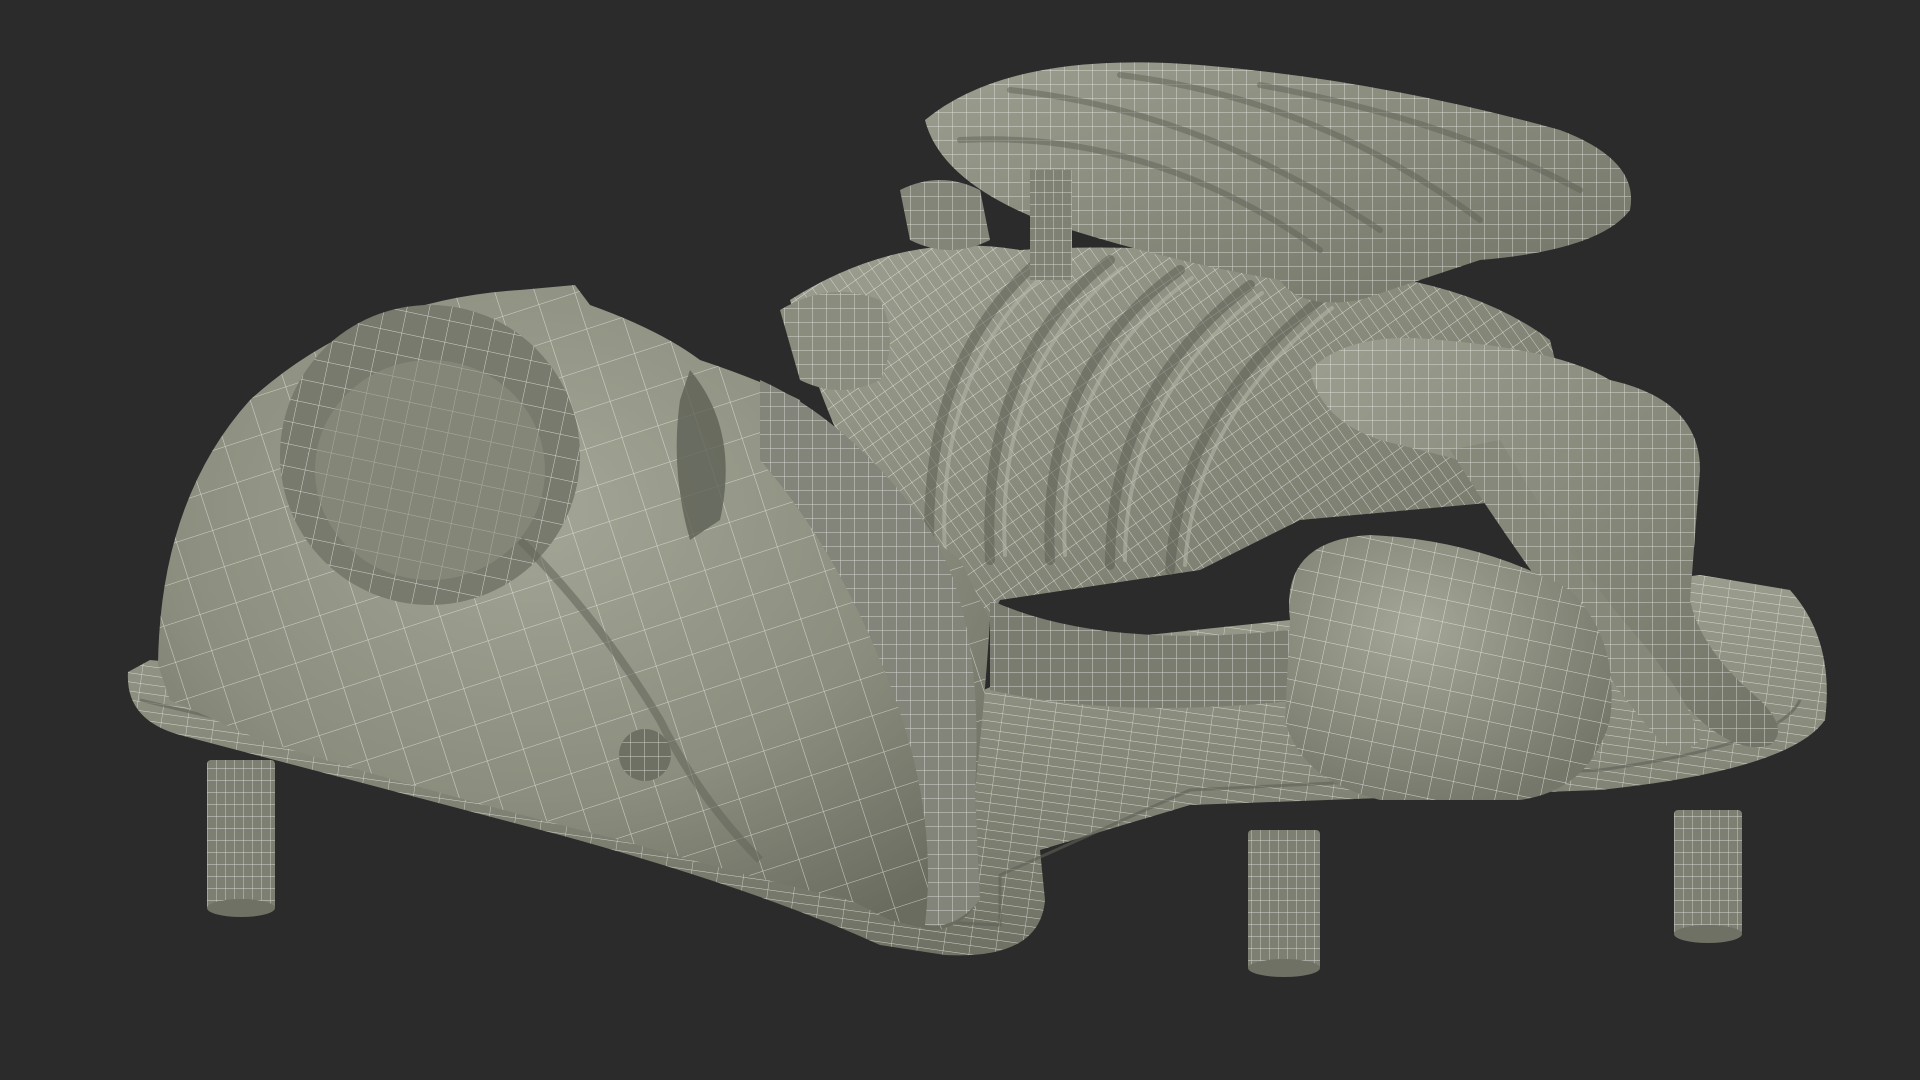  Describe the element at coordinates (241, 838) in the screenshot. I see `support-leg-left` at that location.